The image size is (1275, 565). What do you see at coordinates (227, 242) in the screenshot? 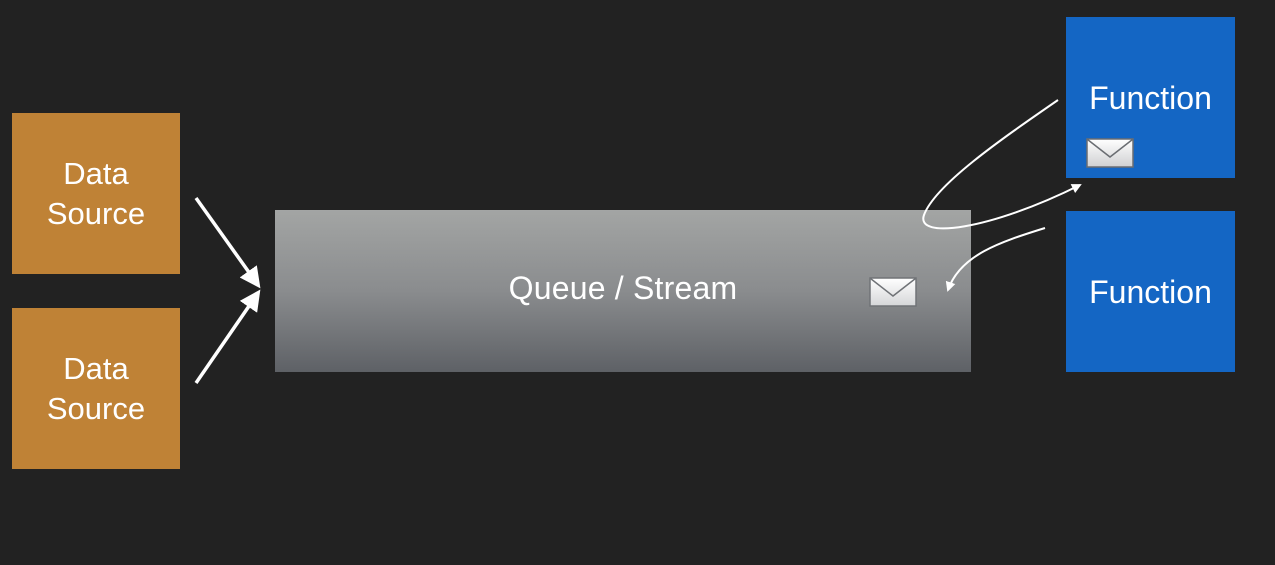
I see `arrow-source1-to-queue` at bounding box center [227, 242].